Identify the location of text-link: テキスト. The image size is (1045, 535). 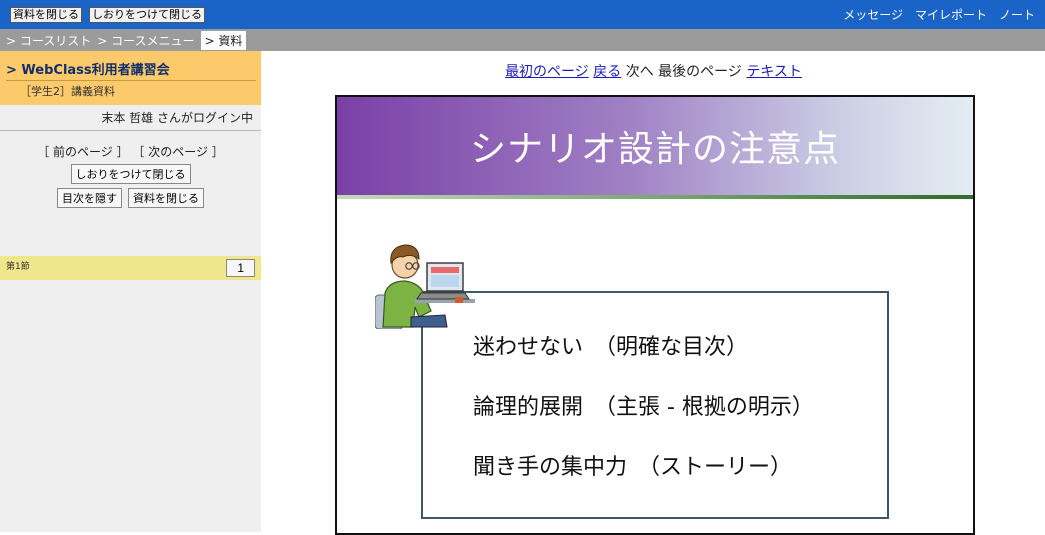
(774, 72).